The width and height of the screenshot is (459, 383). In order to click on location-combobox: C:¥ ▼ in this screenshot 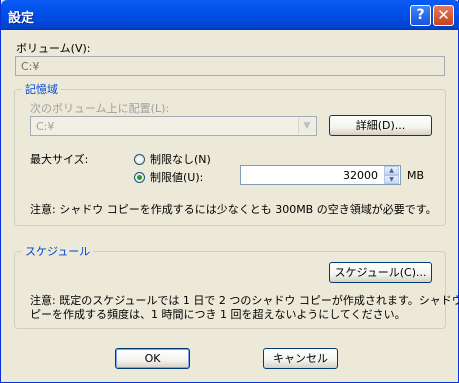, I will do `click(173, 126)`.